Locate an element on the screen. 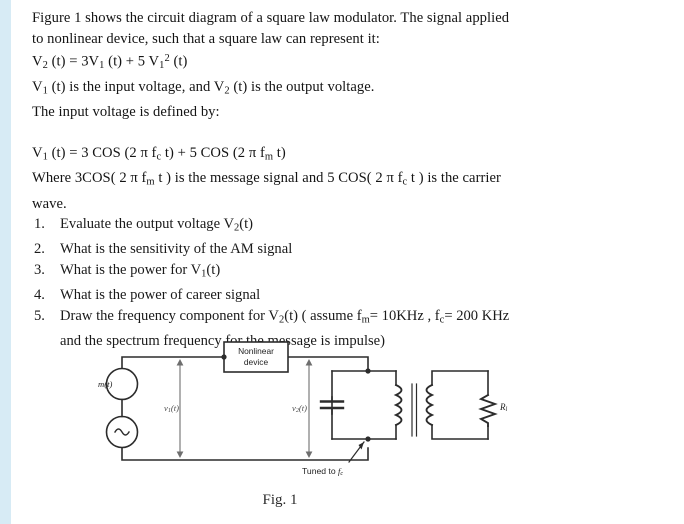 The height and width of the screenshot is (524, 684). line4-v: V is located at coordinates (37, 86).